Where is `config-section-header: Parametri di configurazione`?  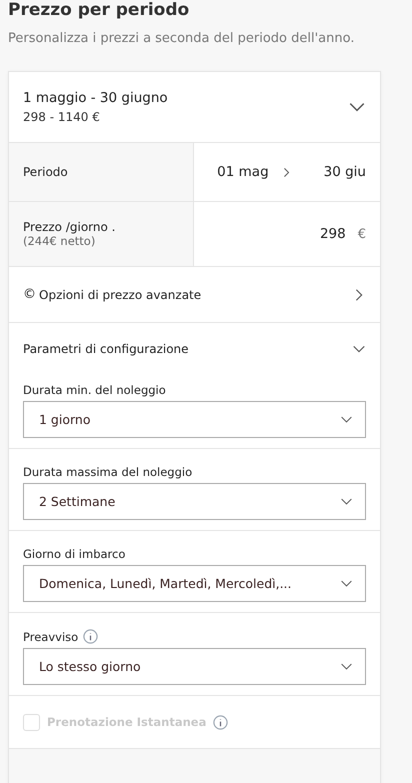
config-section-header: Parametri di configurazione is located at coordinates (194, 349).